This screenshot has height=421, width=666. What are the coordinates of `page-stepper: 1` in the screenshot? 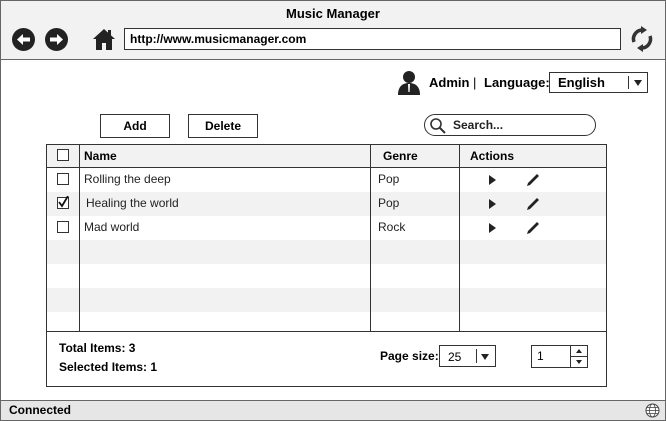 It's located at (559, 356).